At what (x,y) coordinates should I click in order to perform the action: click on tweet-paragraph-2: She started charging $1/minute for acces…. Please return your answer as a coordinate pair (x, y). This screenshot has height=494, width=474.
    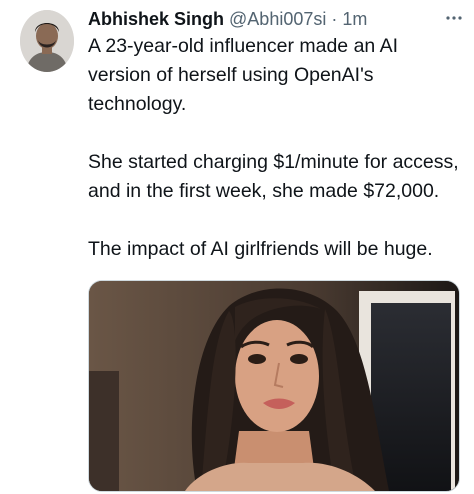
    Looking at the image, I should click on (273, 176).